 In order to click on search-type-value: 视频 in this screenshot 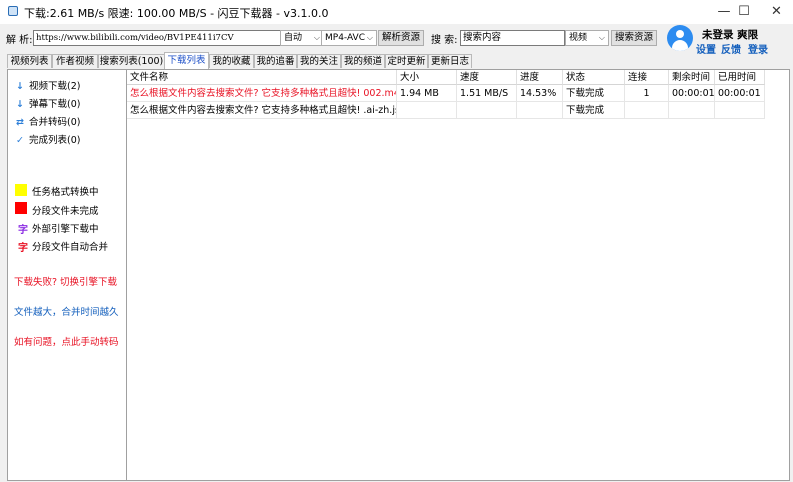, I will do `click(578, 38)`.